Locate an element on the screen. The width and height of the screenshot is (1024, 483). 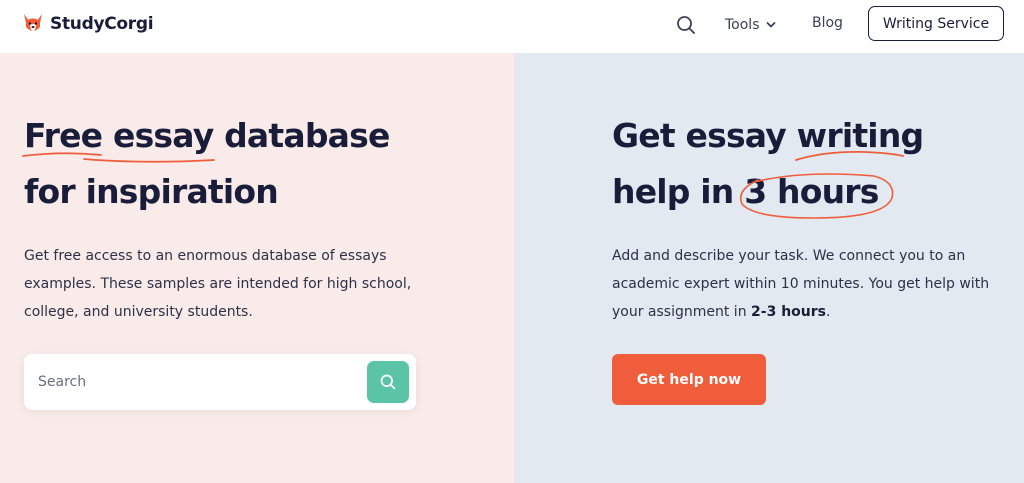
corgi-icon is located at coordinates (33, 22).